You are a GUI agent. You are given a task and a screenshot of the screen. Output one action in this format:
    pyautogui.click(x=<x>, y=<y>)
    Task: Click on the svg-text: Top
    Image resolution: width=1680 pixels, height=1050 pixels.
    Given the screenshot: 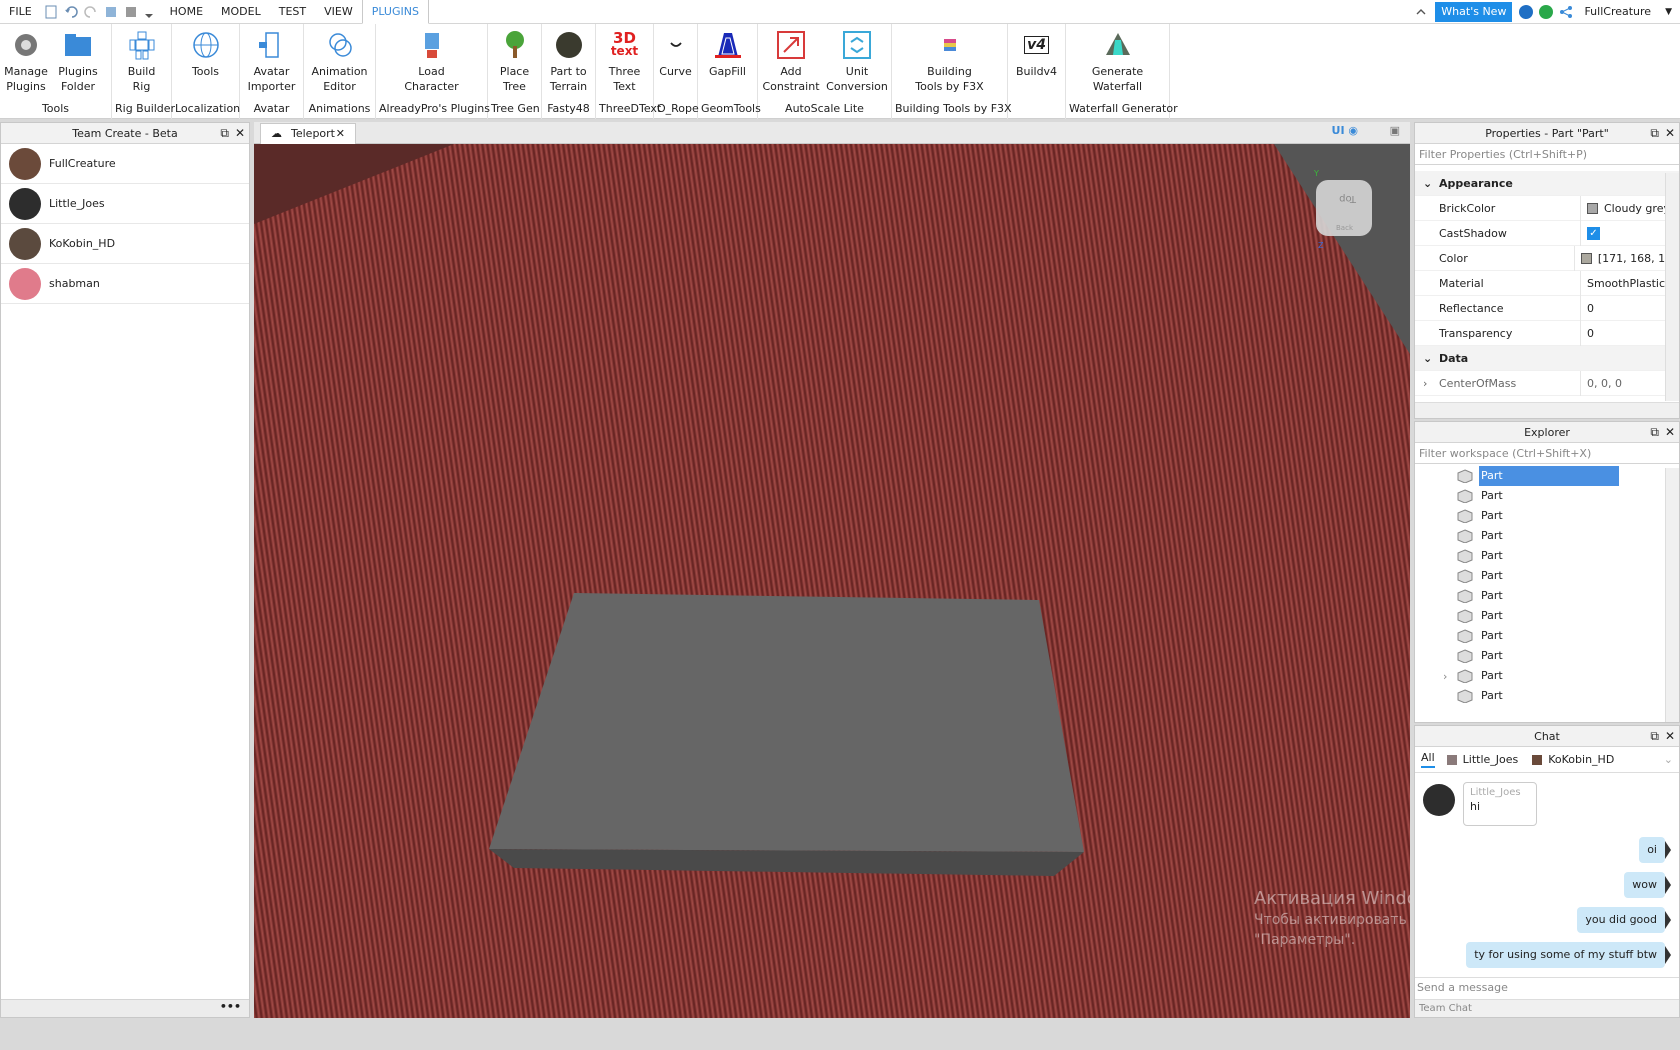 What is the action you would take?
    pyautogui.click(x=1348, y=198)
    